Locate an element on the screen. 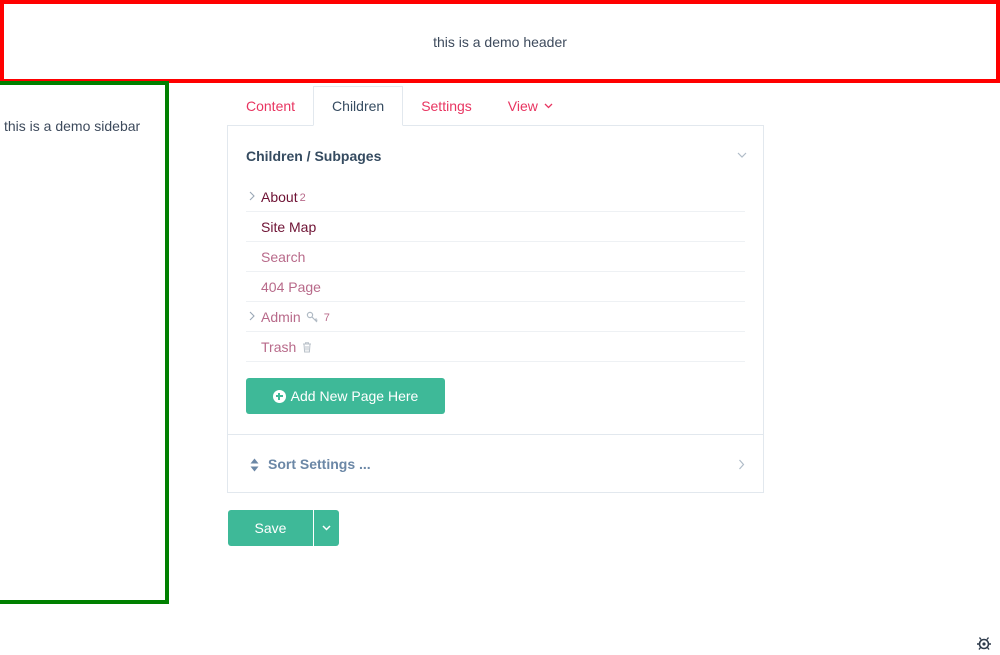 The height and width of the screenshot is (655, 1000). tab-content: Content is located at coordinates (270, 105).